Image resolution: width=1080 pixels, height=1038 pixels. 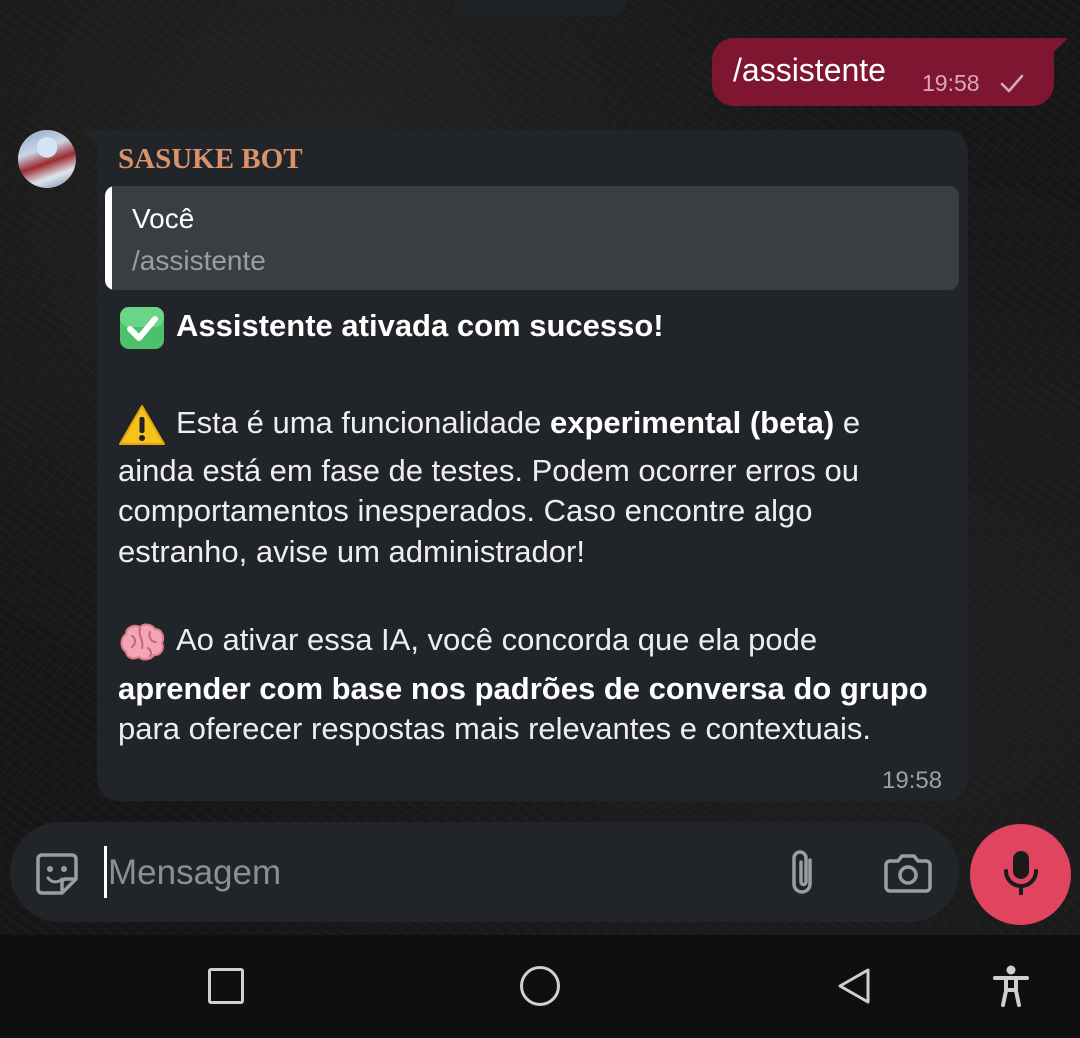 What do you see at coordinates (90, 137) in the screenshot?
I see `incoming-bubble-tail` at bounding box center [90, 137].